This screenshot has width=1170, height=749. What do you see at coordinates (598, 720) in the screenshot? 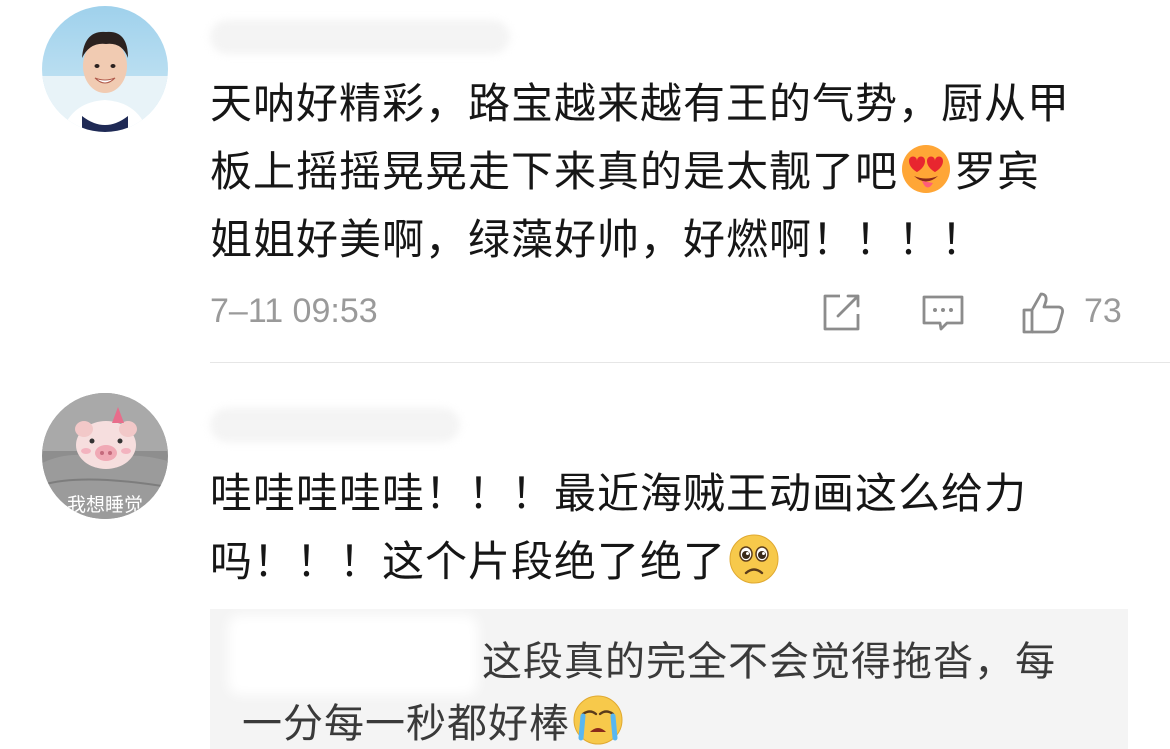
I see `crying-face-emoji` at bounding box center [598, 720].